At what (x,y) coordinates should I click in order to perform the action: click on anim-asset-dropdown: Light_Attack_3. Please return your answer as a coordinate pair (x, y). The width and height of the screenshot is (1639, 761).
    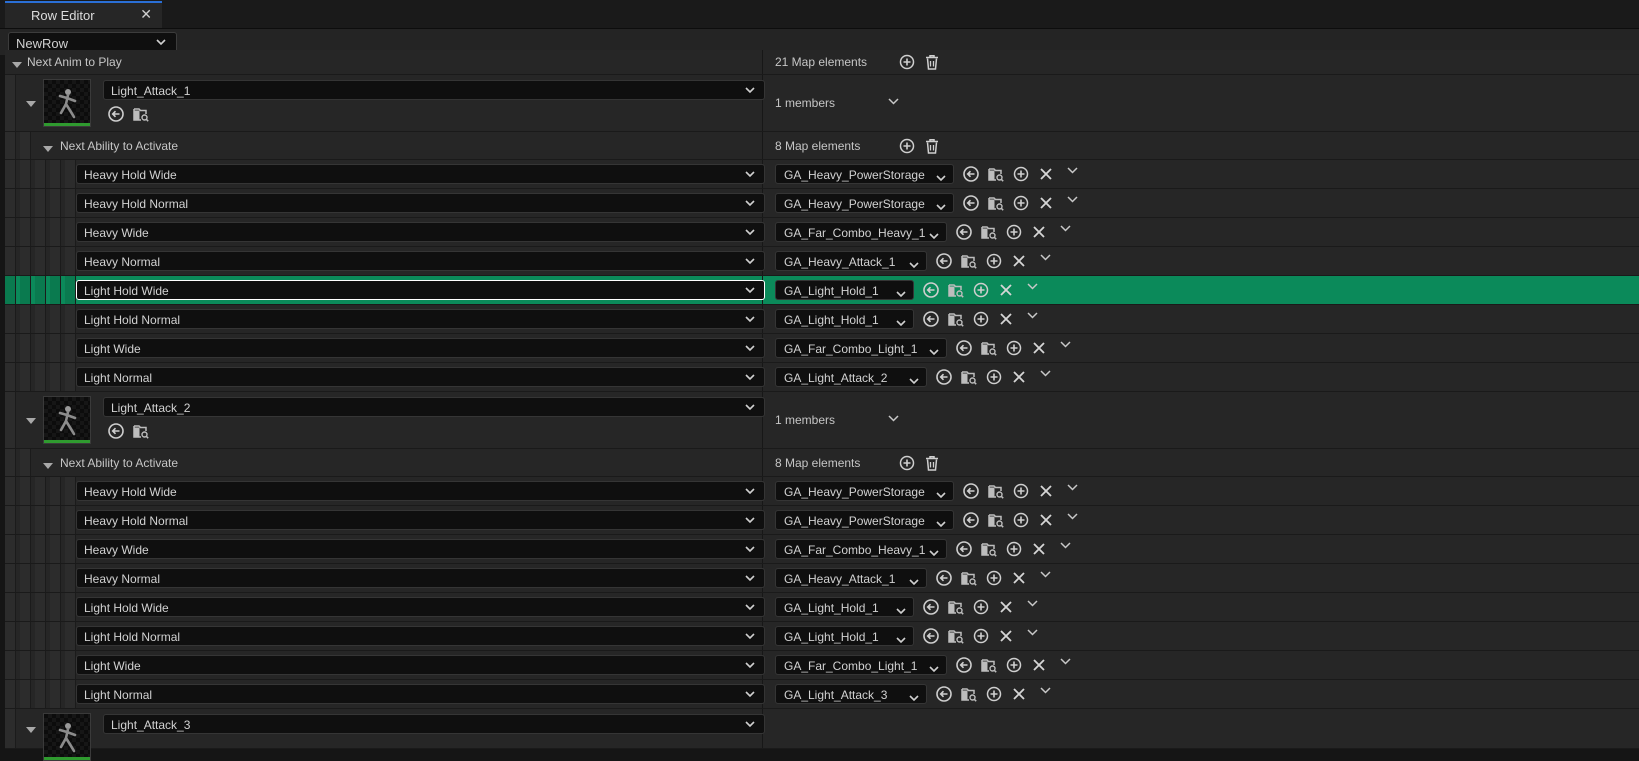
    Looking at the image, I should click on (434, 724).